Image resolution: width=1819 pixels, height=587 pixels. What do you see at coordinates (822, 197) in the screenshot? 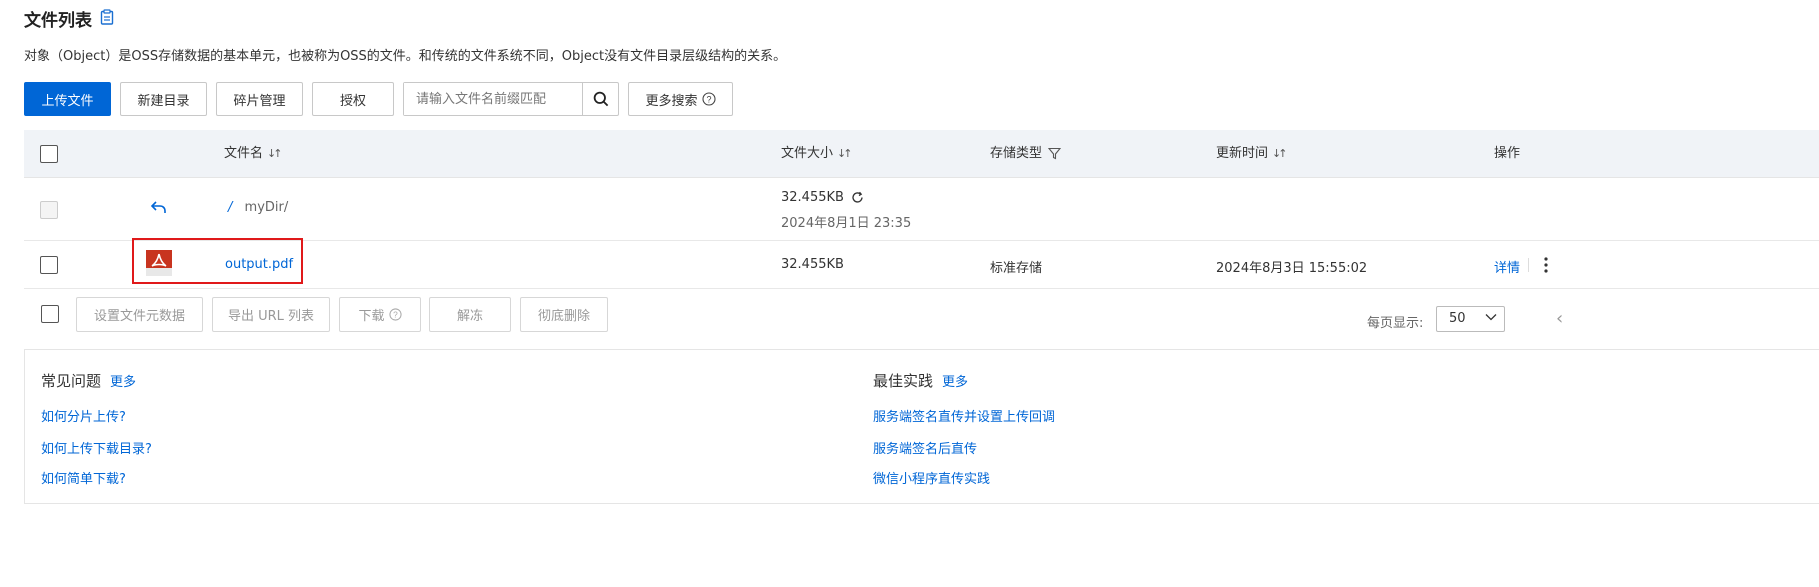
I see `parent-size: 32.455KB` at bounding box center [822, 197].